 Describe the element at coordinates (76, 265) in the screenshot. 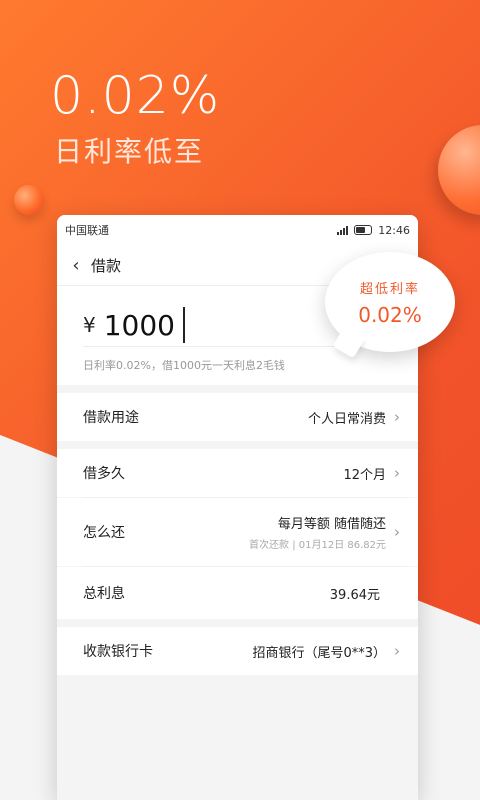

I see `back-icon: ‹` at that location.